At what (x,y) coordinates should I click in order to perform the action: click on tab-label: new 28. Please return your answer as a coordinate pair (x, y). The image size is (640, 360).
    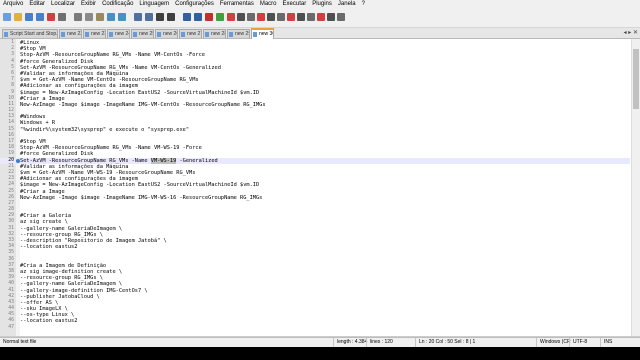
    Looking at the image, I should click on (218, 34).